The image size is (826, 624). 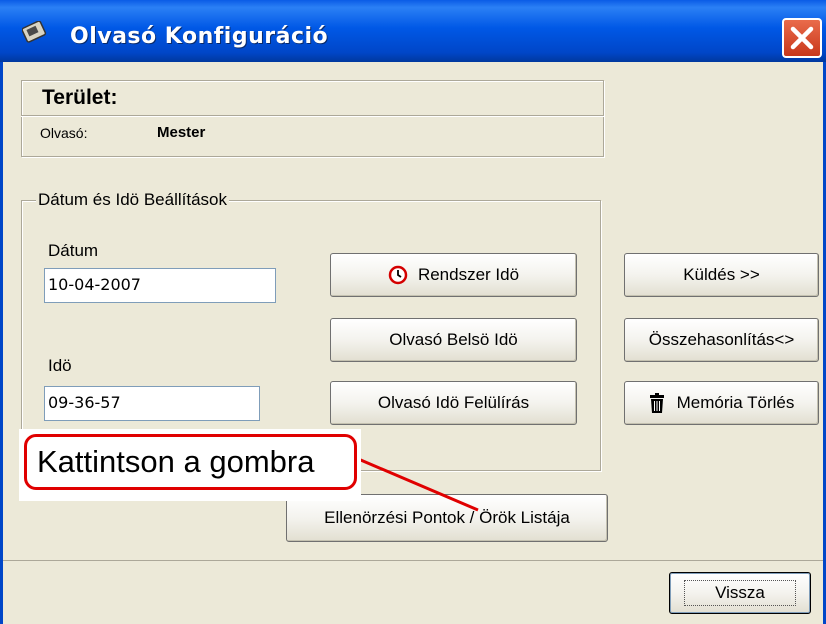 What do you see at coordinates (398, 275) in the screenshot?
I see `clock-icon` at bounding box center [398, 275].